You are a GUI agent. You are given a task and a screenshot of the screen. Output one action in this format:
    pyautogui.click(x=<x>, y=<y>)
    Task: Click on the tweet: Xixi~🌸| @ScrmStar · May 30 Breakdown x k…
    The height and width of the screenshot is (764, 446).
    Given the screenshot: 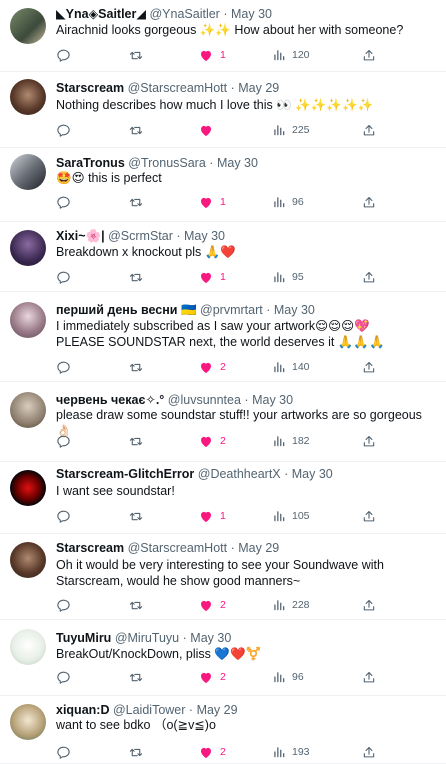 What is the action you would take?
    pyautogui.click(x=223, y=257)
    